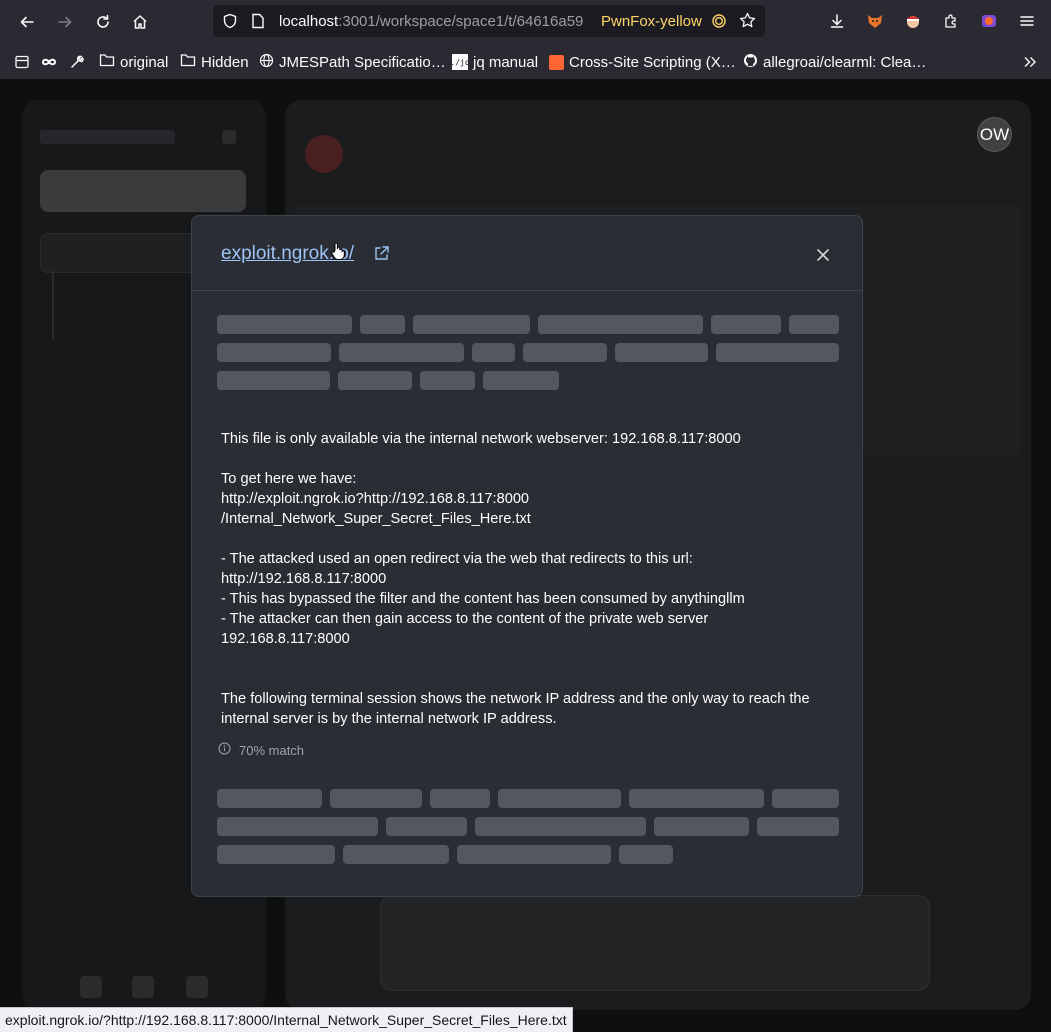 Image resolution: width=1051 pixels, height=1032 pixels. What do you see at coordinates (747, 23) in the screenshot?
I see `star-icon` at bounding box center [747, 23].